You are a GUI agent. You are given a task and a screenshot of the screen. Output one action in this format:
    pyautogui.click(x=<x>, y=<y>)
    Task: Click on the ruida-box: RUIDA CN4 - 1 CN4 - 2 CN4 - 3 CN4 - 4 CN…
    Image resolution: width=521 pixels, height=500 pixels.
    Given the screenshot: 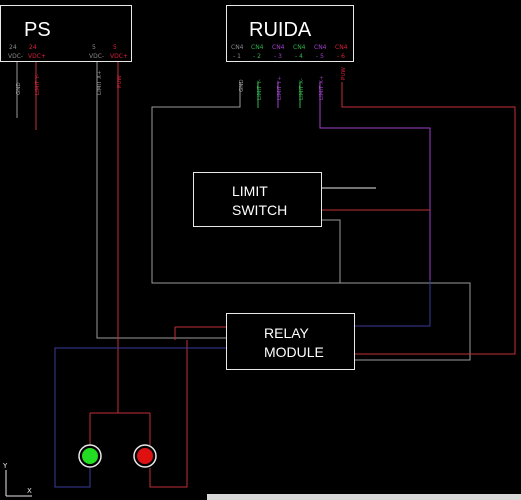 What is the action you would take?
    pyautogui.click(x=290, y=33)
    